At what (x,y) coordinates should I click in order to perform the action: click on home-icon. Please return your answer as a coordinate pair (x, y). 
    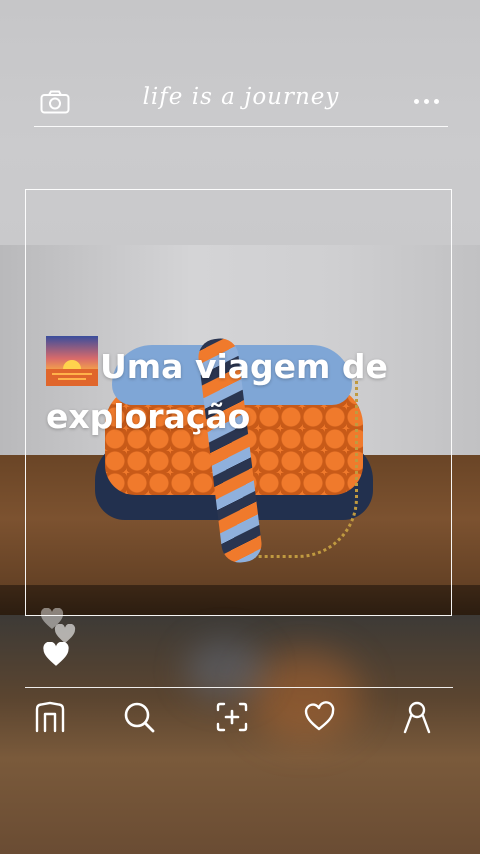
    Looking at the image, I should click on (50, 717).